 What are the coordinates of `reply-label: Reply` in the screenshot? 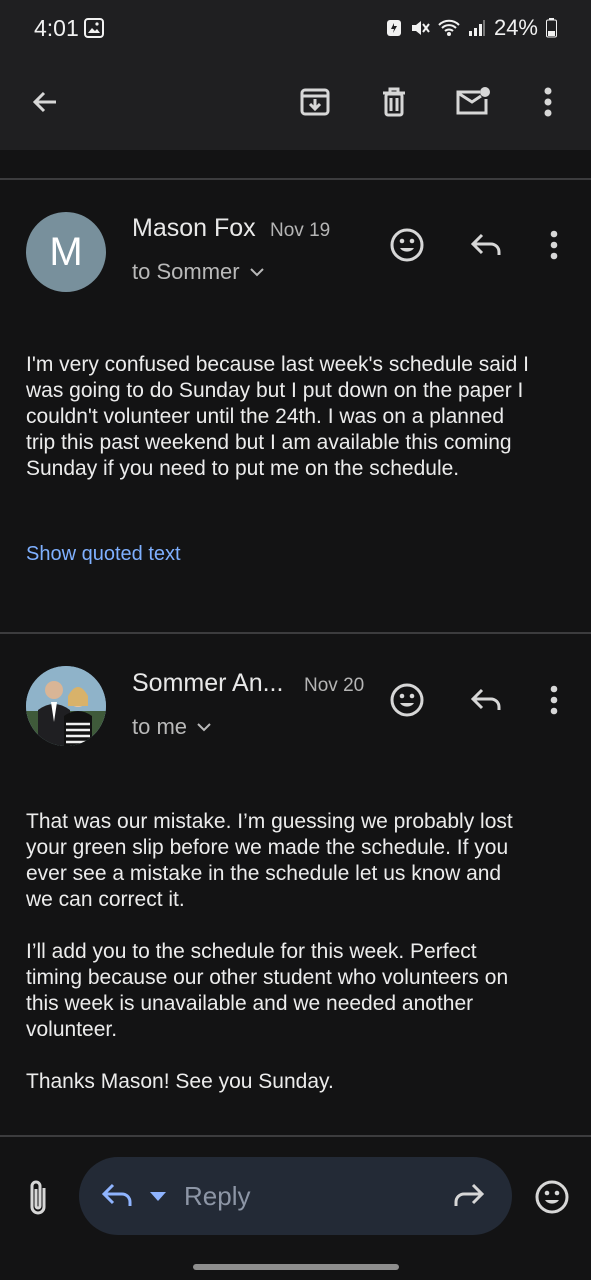 It's located at (217, 1196).